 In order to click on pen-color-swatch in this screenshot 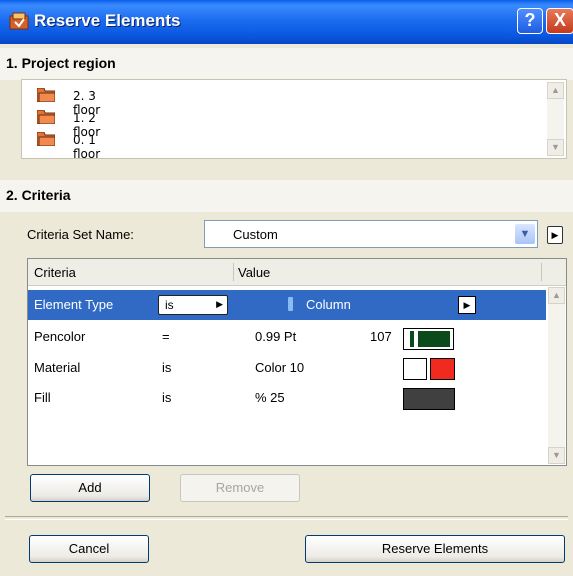, I will do `click(428, 339)`.